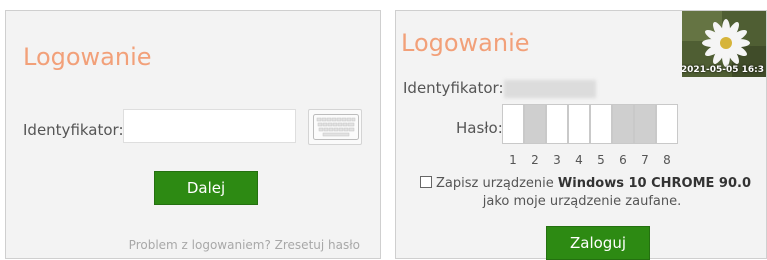 Image resolution: width=767 pixels, height=260 pixels. What do you see at coordinates (623, 160) in the screenshot?
I see `pin-position-number: 6` at bounding box center [623, 160].